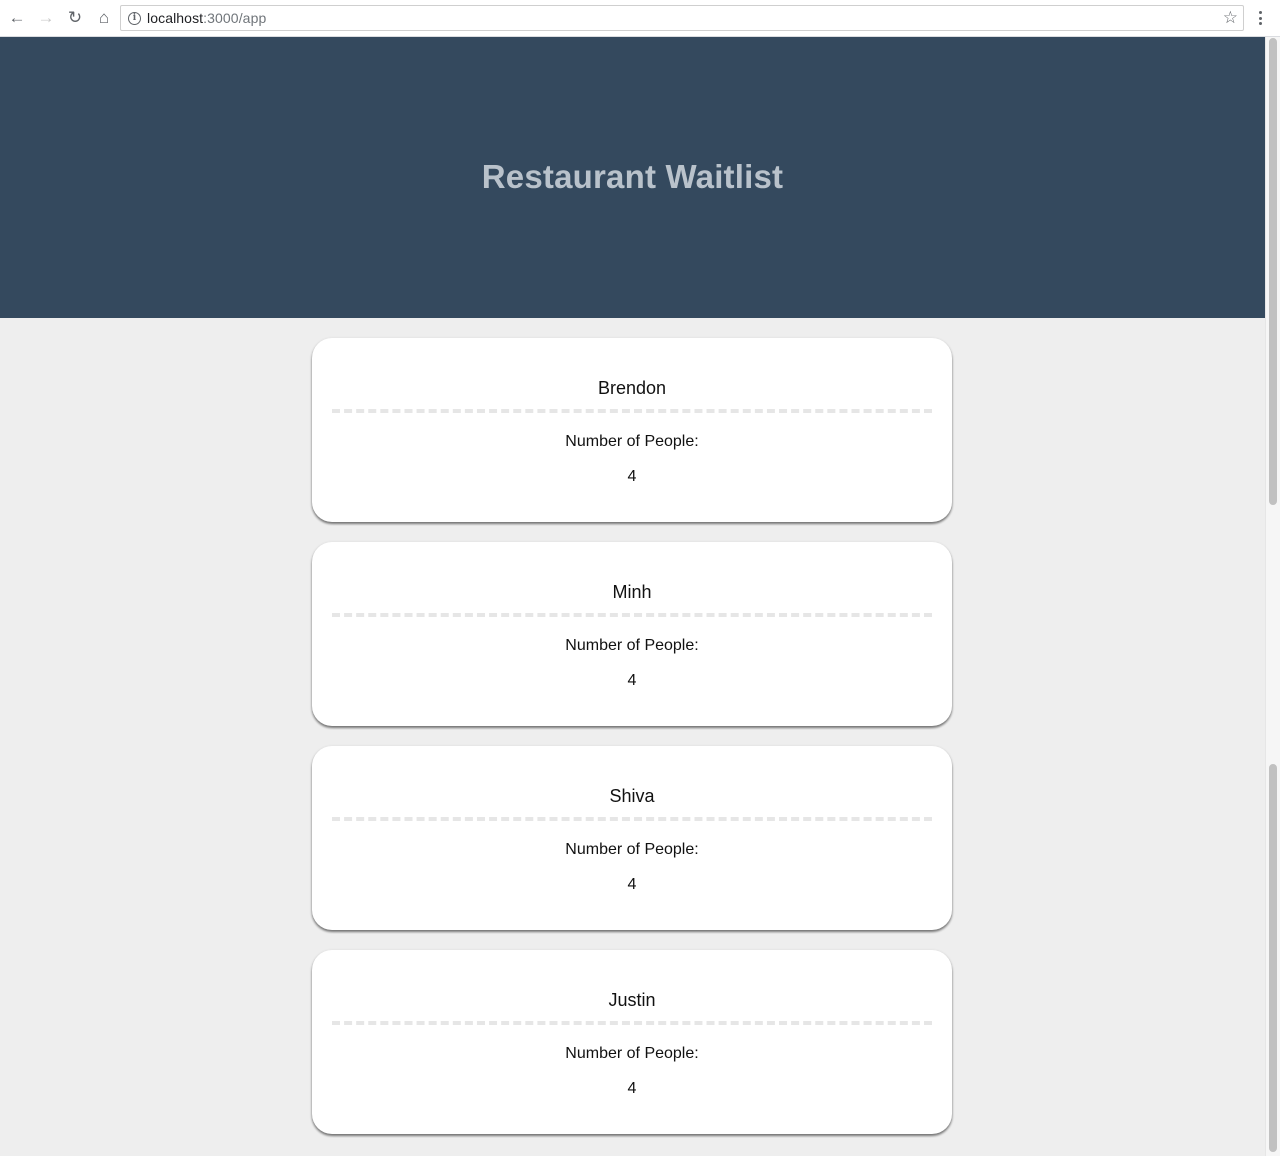 The image size is (1280, 1156). Describe the element at coordinates (1272, 596) in the screenshot. I see `page-scrollbar` at that location.